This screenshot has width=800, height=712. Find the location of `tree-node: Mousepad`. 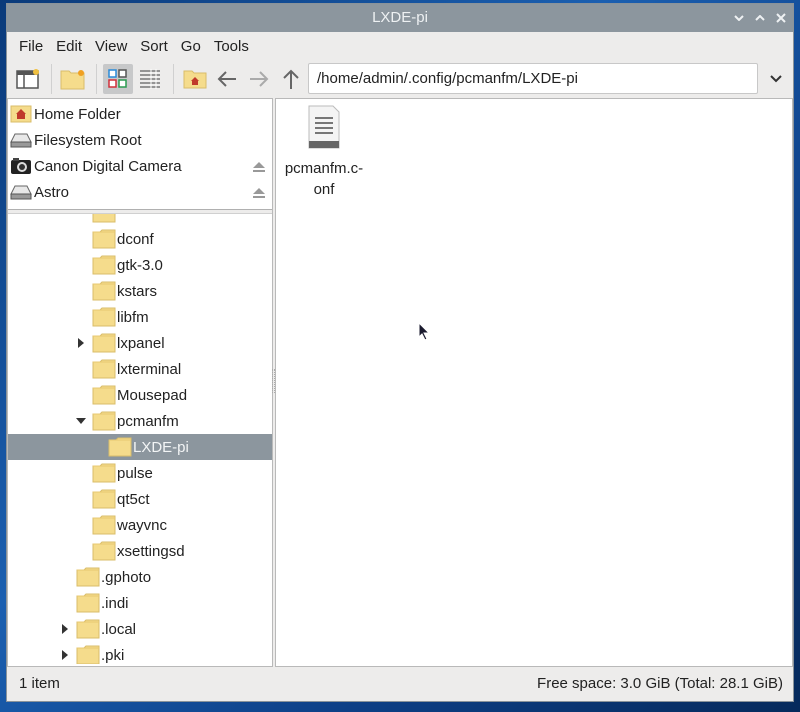

tree-node: Mousepad is located at coordinates (140, 395).